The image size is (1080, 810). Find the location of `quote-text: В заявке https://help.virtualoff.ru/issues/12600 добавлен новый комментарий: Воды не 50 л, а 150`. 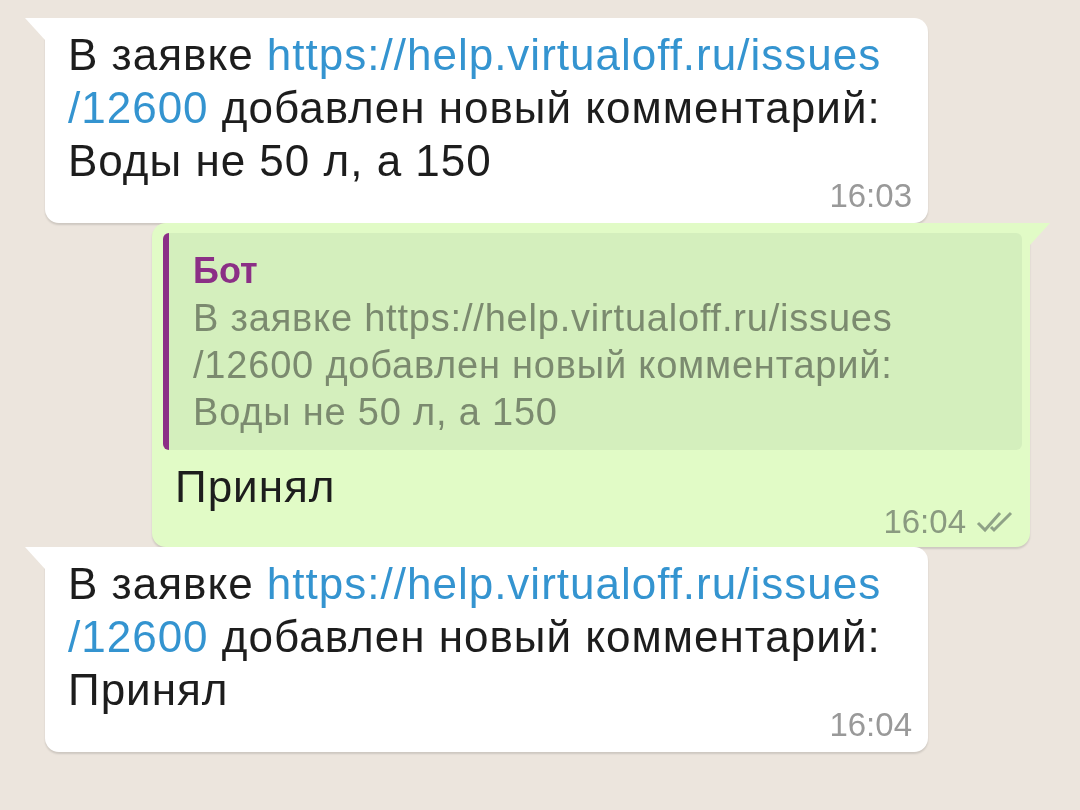

quote-text: В заявке https://help.virtualoff.ru/issues/12600 добавлен новый комментарий: Воды не 50 л, а 150 is located at coordinates (543, 365).